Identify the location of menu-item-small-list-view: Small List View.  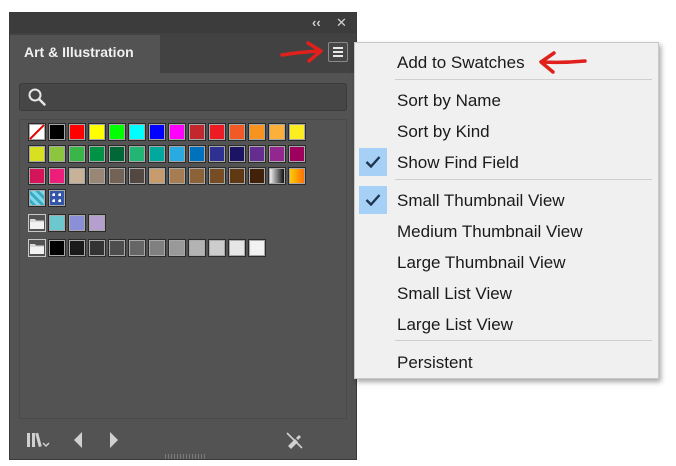
(506, 293).